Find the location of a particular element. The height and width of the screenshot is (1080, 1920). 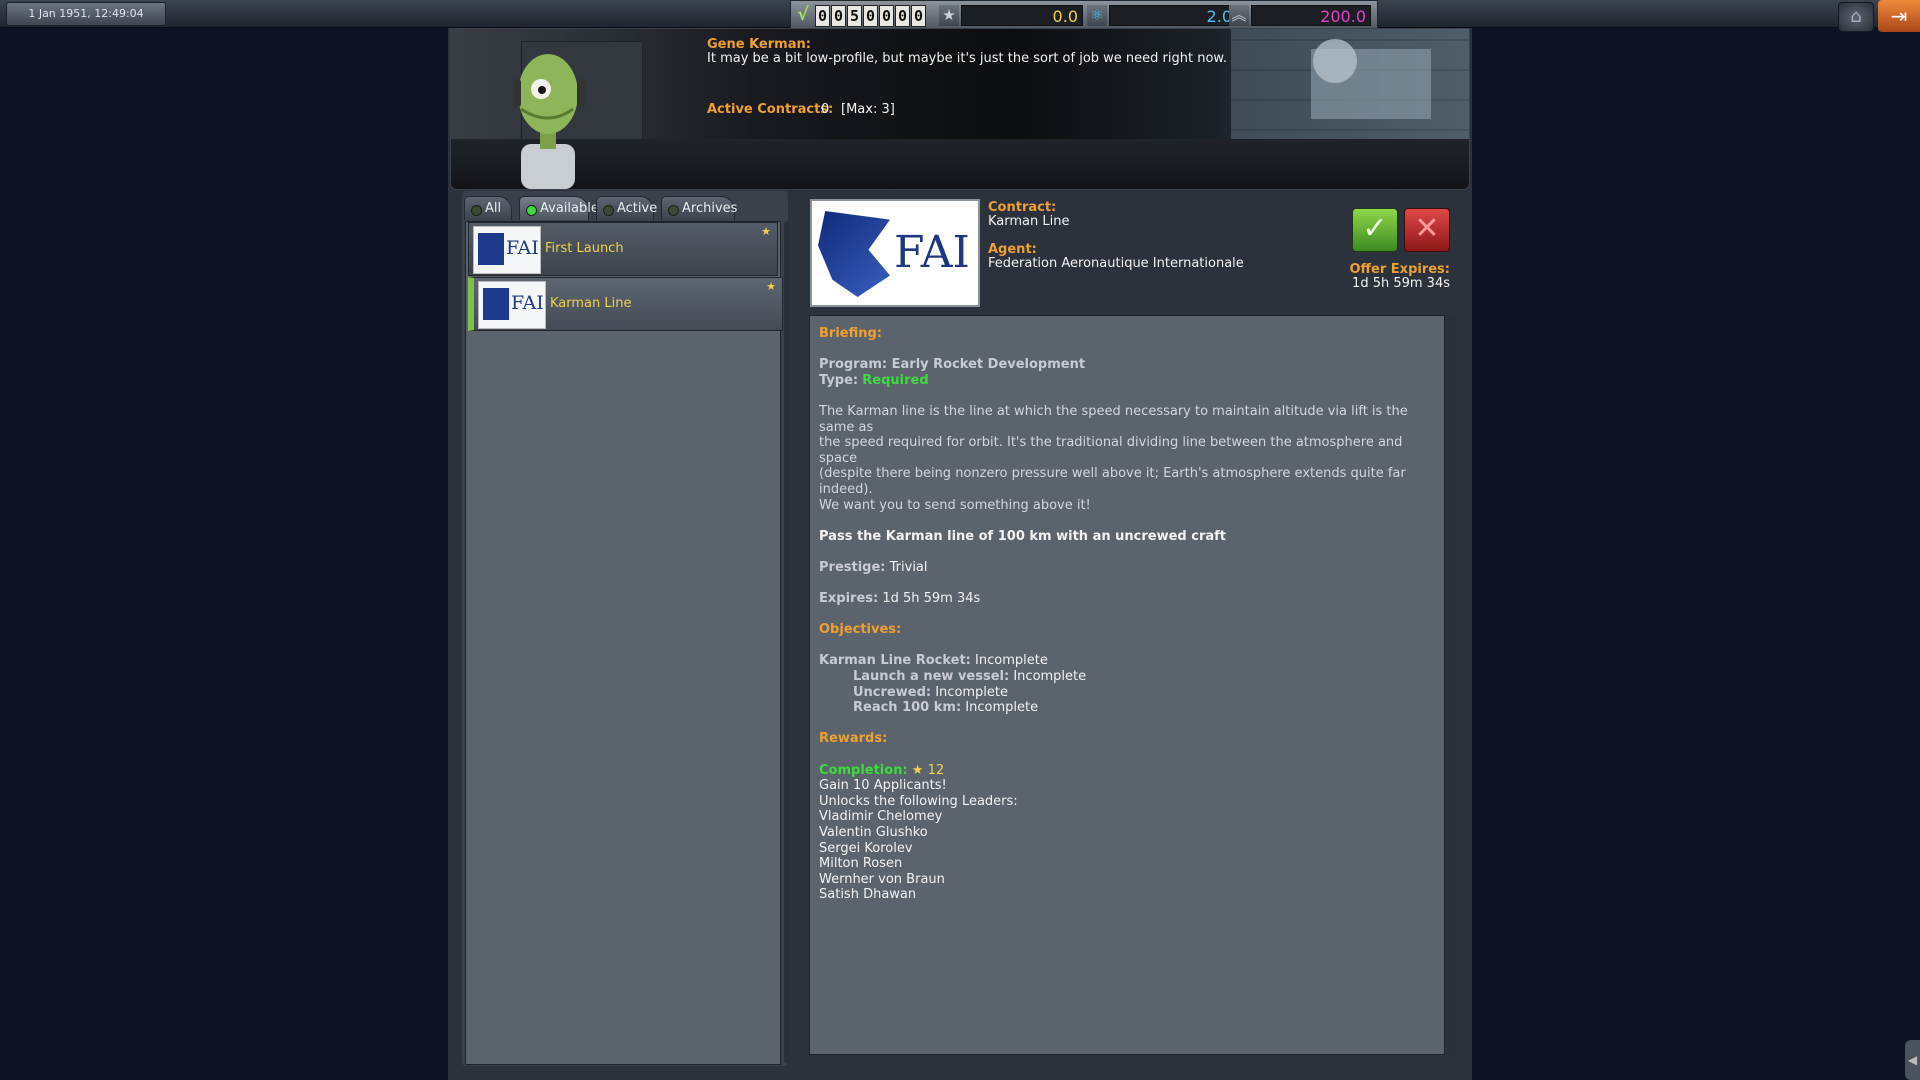

description-line: We want you to send something above it! is located at coordinates (955, 505).